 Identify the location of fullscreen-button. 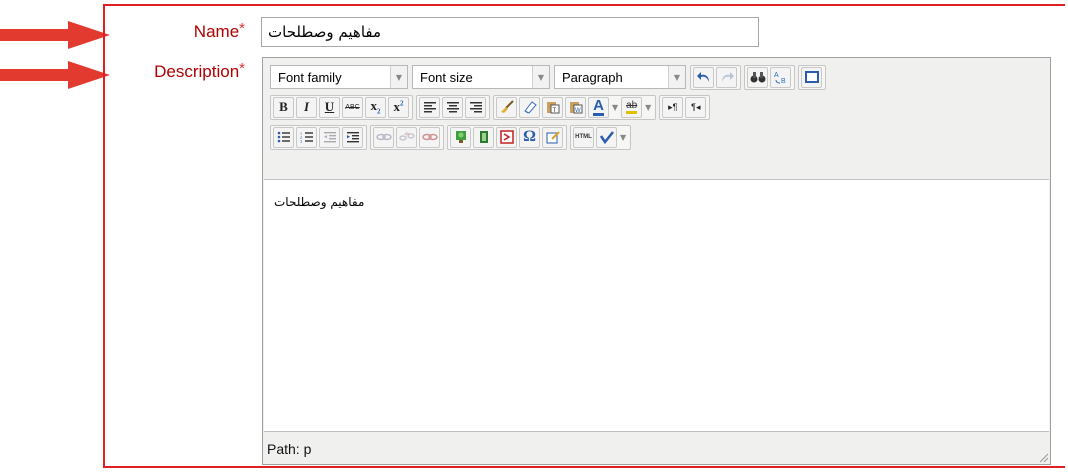
(811, 77).